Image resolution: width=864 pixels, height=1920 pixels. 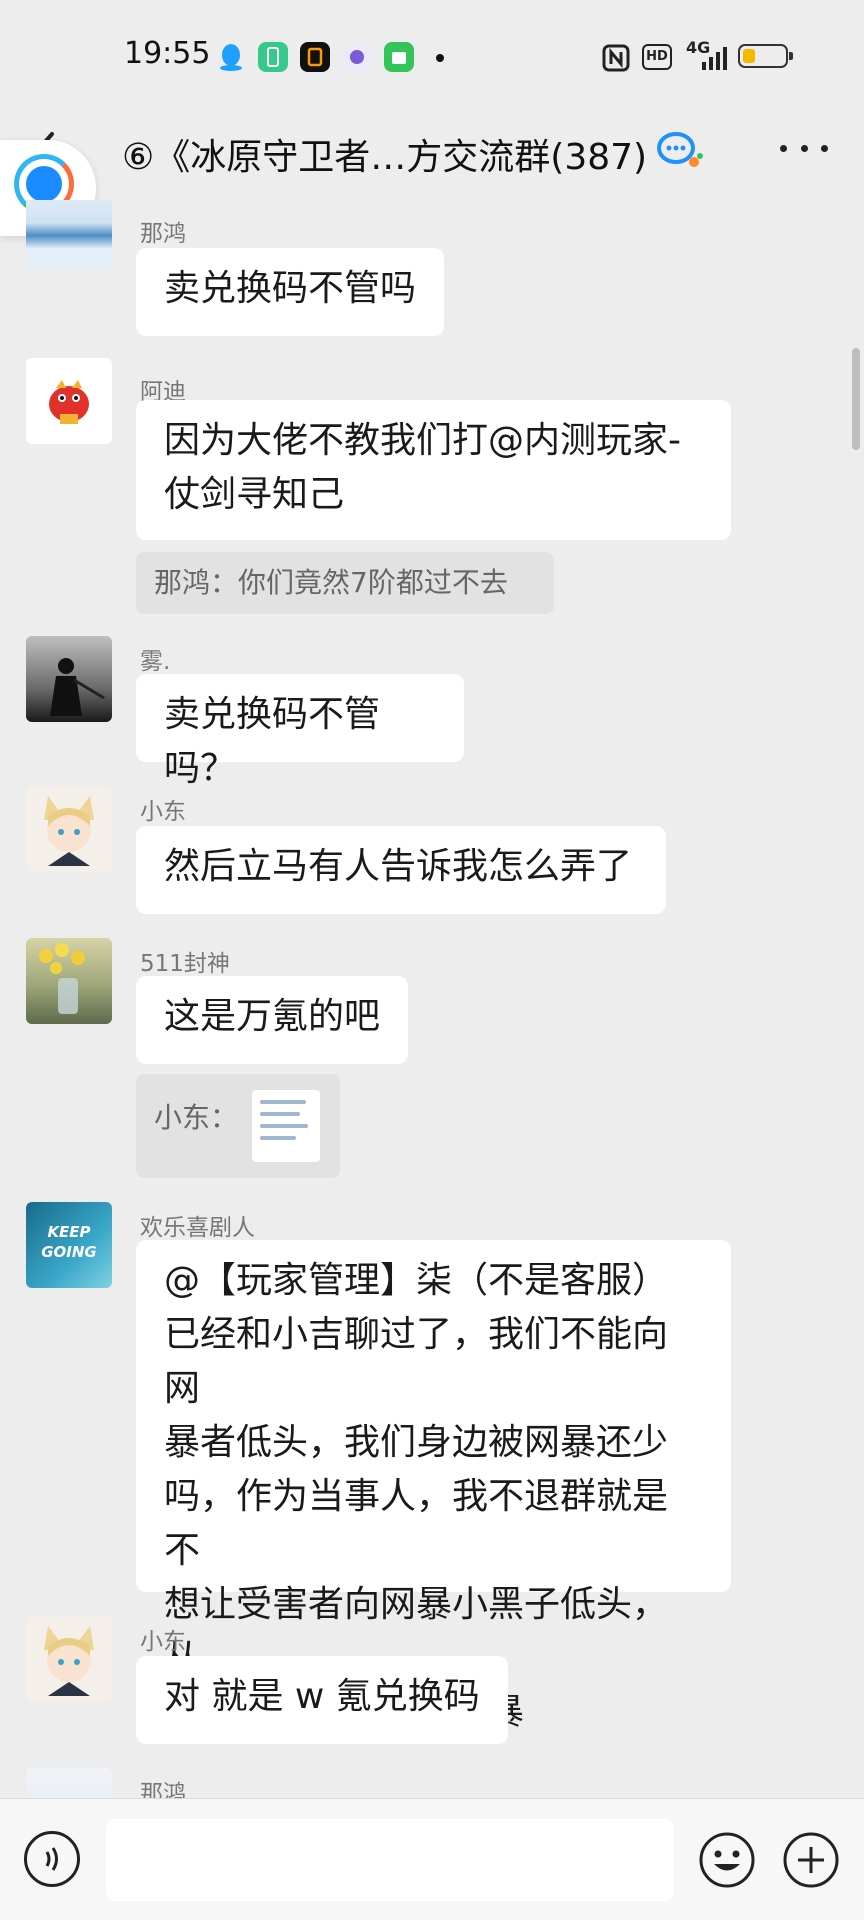 What do you see at coordinates (167, 53) in the screenshot?
I see `status-time: 19:55` at bounding box center [167, 53].